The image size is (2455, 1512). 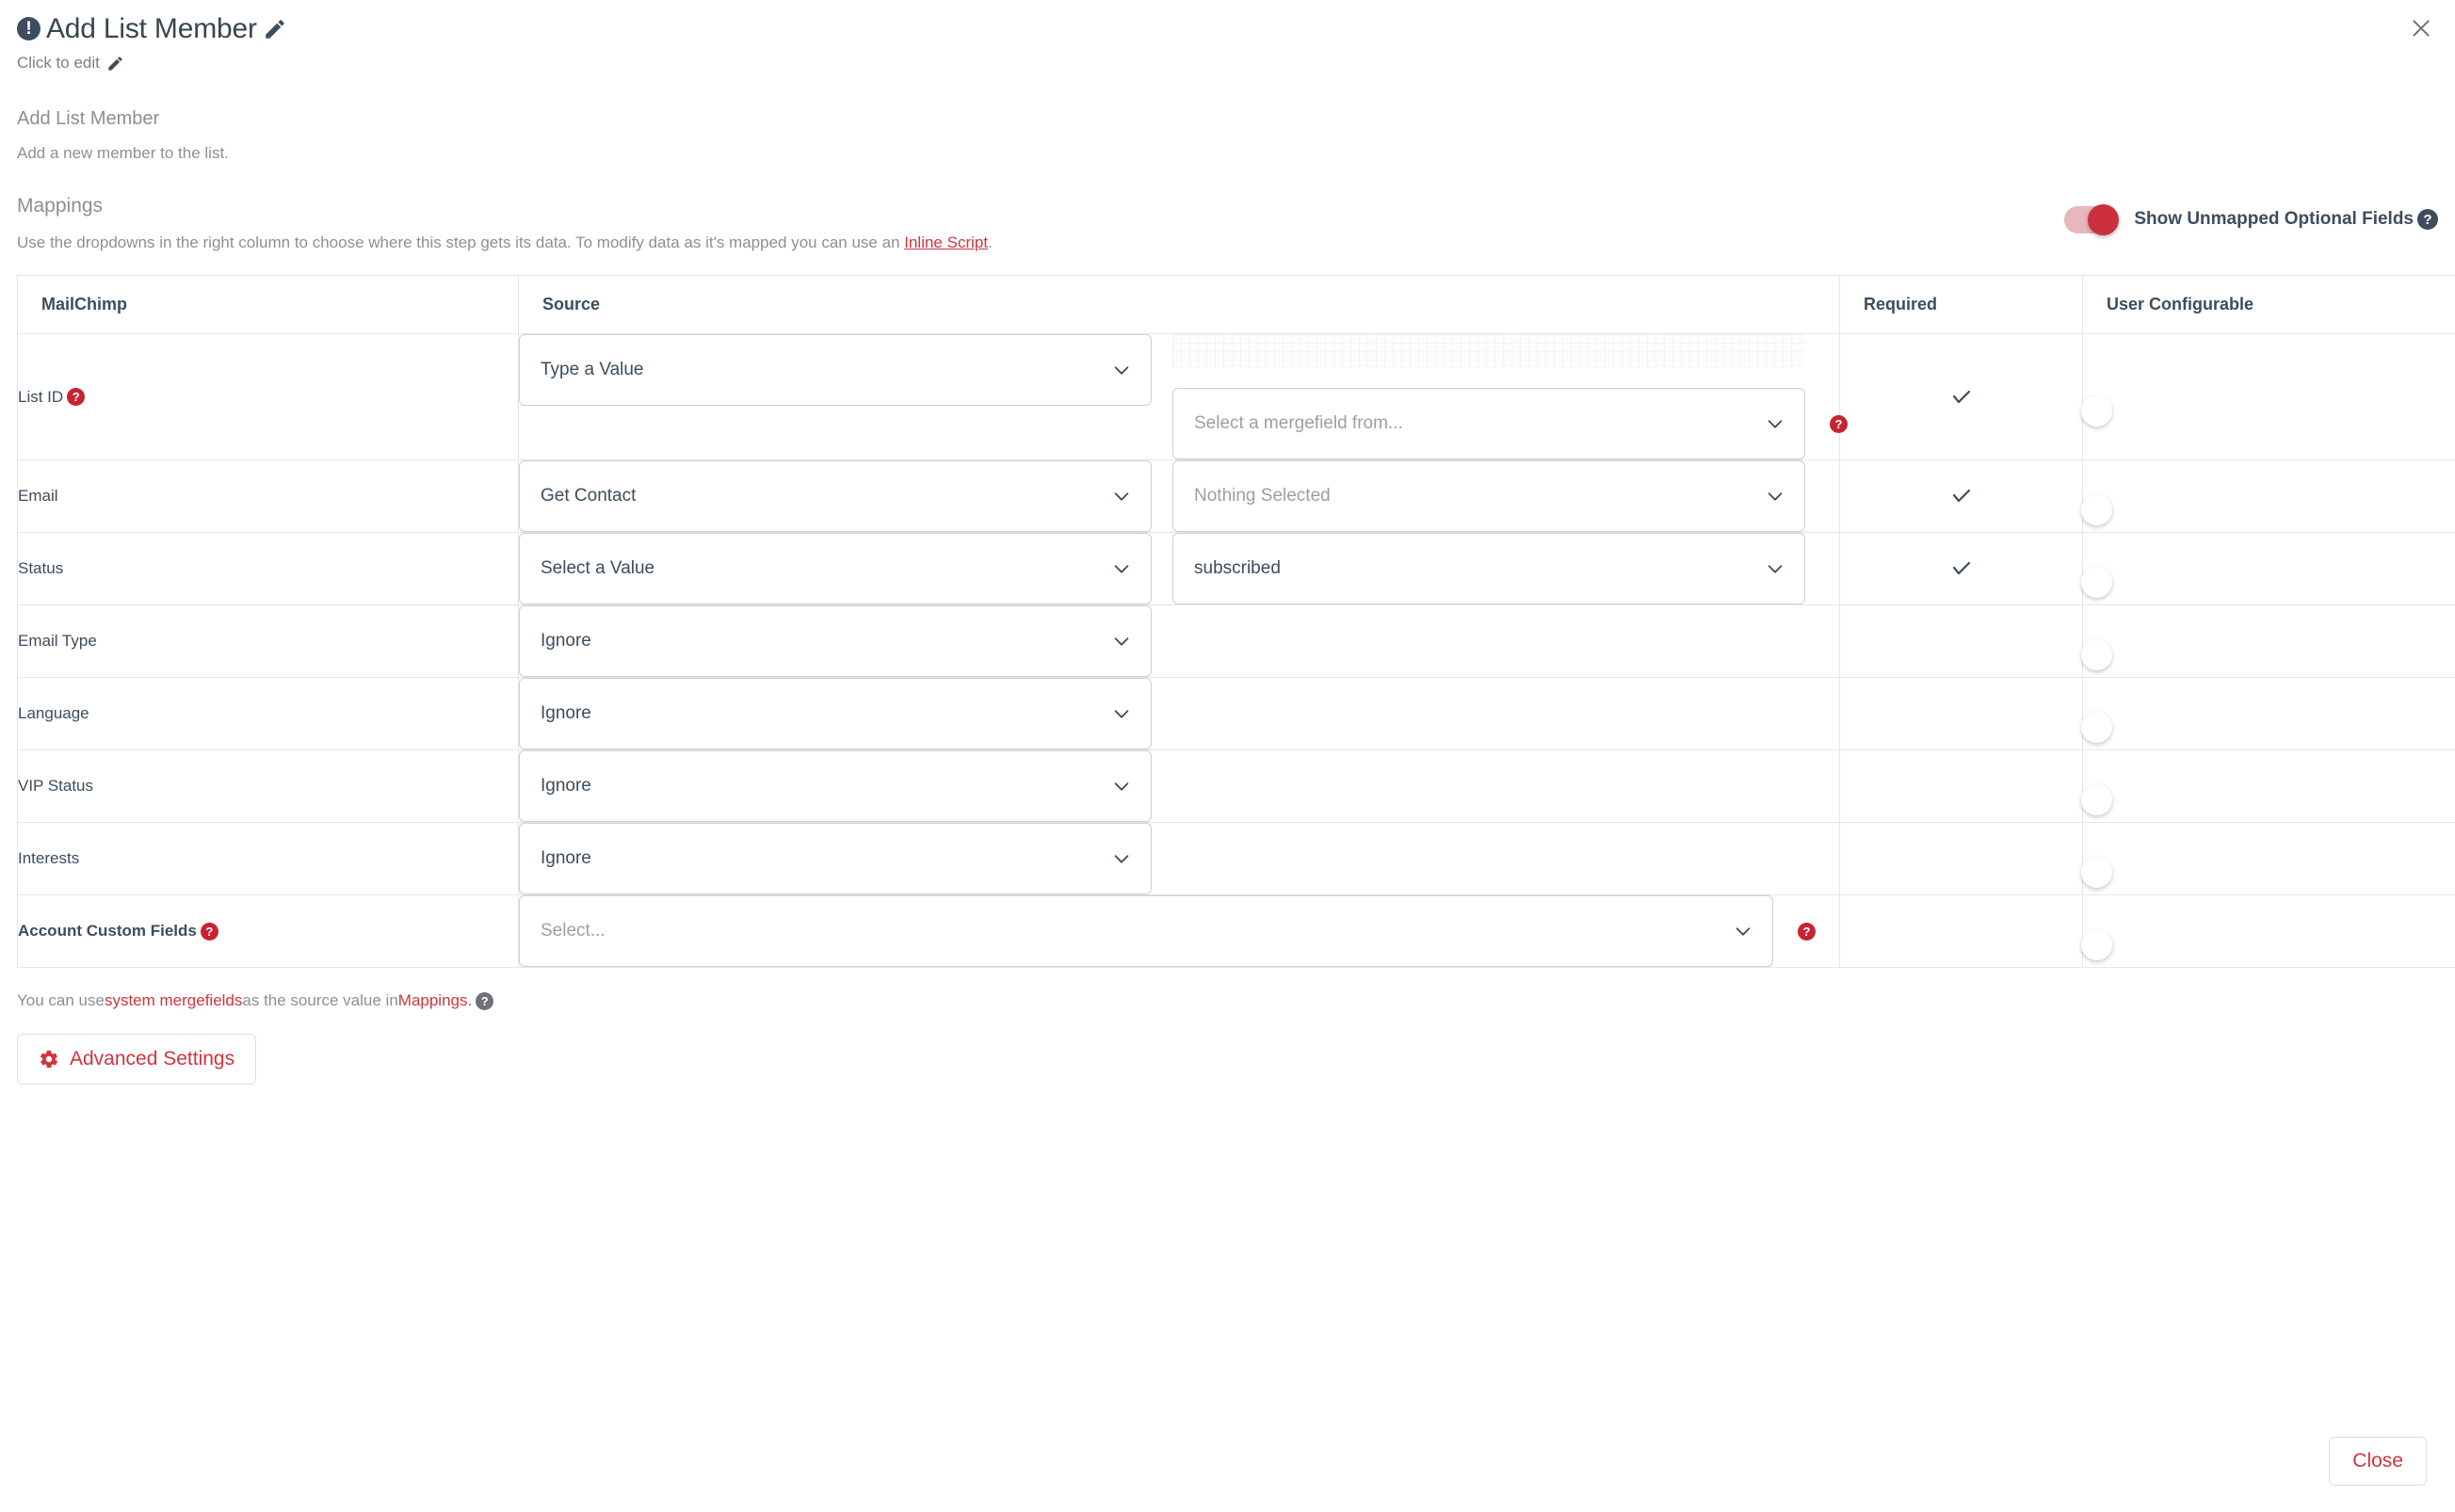 I want to click on column-header-user-configurable: User Configurable, so click(x=2269, y=304).